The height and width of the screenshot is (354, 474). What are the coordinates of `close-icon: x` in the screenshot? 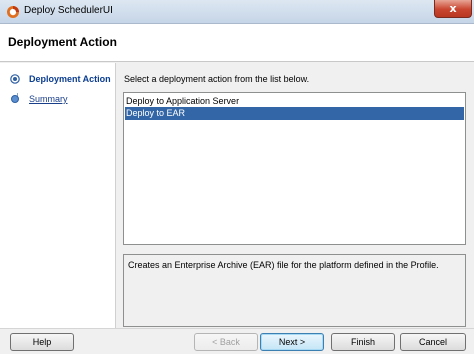 It's located at (453, 8).